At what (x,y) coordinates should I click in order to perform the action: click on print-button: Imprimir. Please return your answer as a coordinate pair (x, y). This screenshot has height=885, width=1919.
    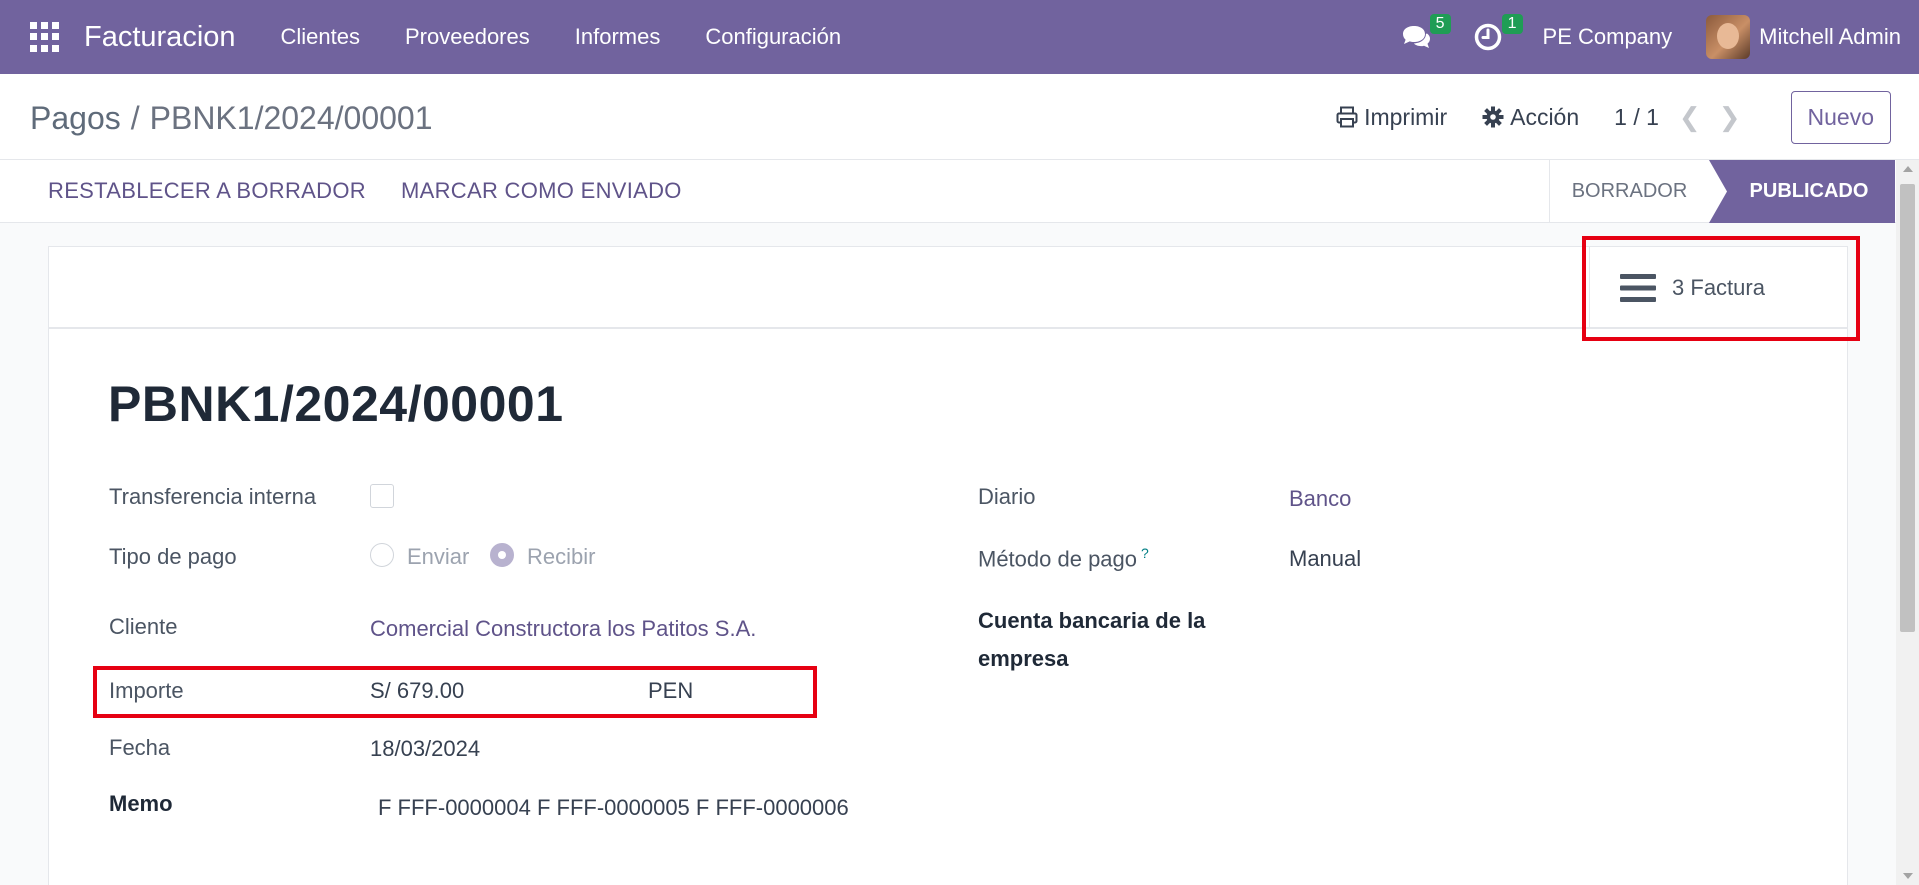
    Looking at the image, I should click on (1391, 117).